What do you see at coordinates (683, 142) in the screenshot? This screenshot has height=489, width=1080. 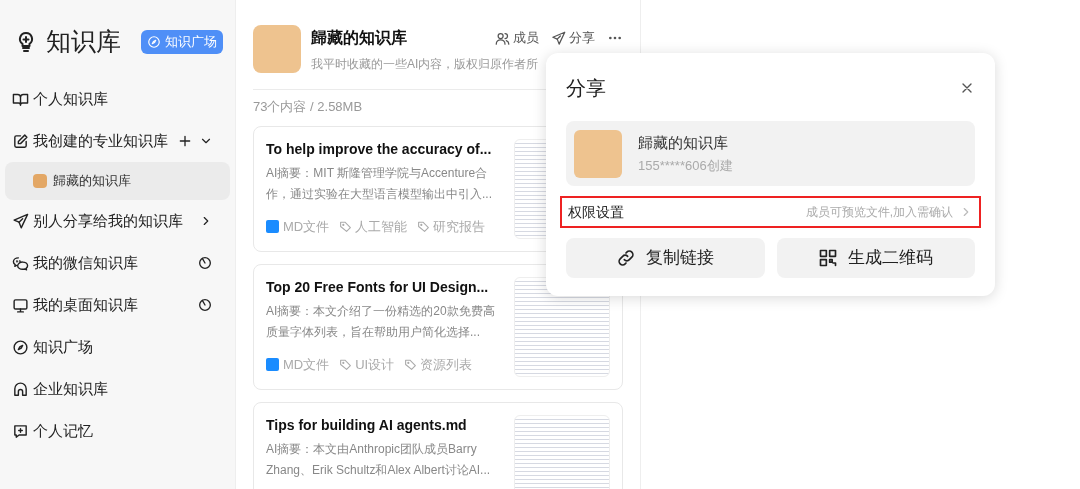 I see `library-name: 歸藏的知识库` at bounding box center [683, 142].